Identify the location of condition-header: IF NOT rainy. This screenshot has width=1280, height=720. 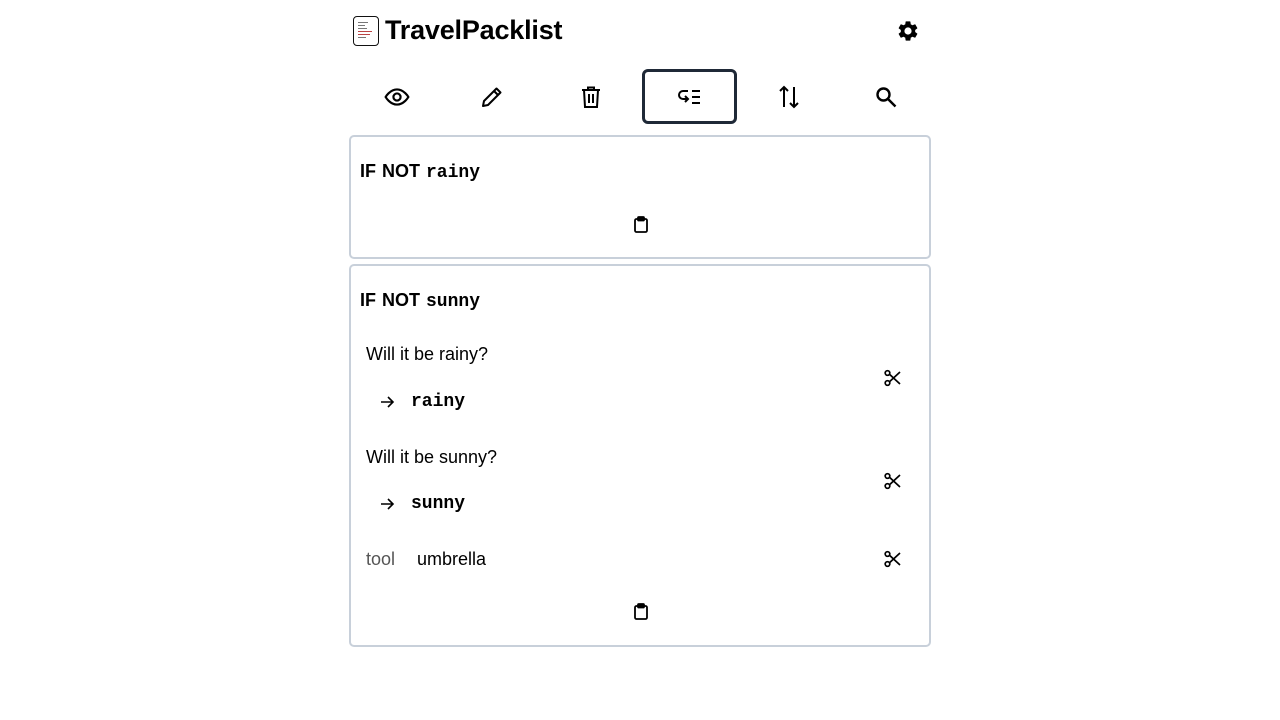
(420, 172).